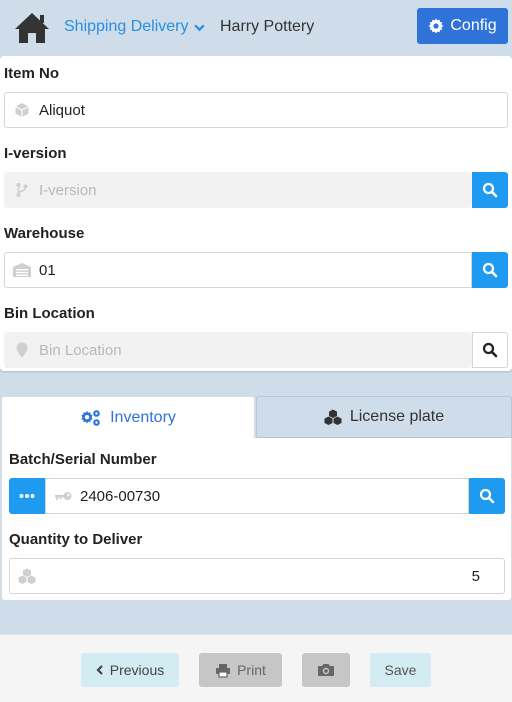 This screenshot has width=512, height=702. Describe the element at coordinates (475, 576) in the screenshot. I see `quantity-value: 5` at that location.